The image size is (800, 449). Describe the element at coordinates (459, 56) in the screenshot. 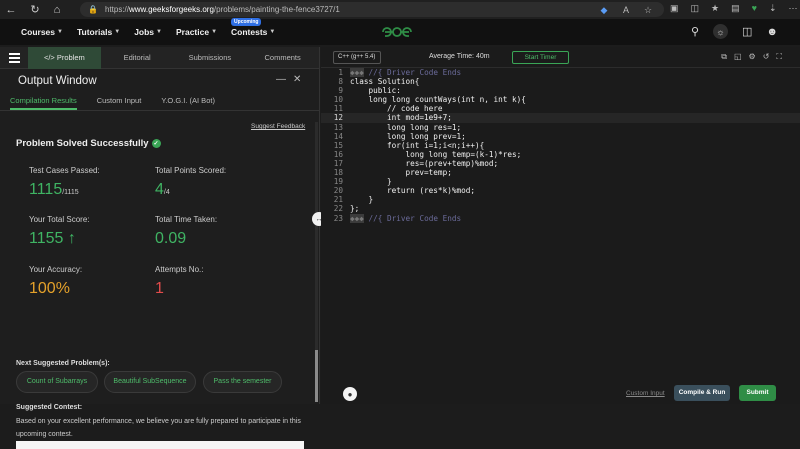

I see `average-time: Average Time: 40m` at that location.